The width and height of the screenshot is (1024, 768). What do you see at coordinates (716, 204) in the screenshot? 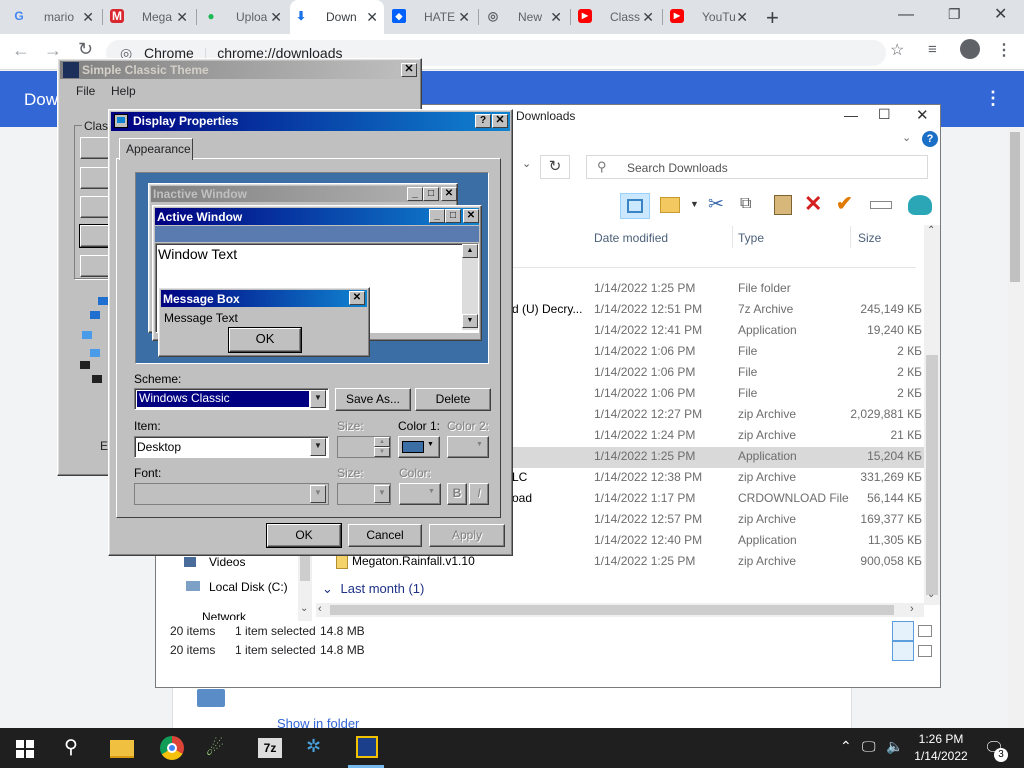
I see `cut-icon: ✂` at bounding box center [716, 204].